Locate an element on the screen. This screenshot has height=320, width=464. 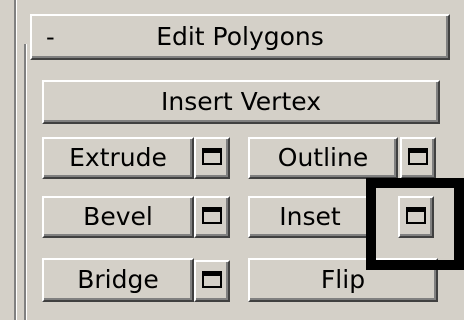
rollout-header: - Edit Polygons is located at coordinates (240, 37).